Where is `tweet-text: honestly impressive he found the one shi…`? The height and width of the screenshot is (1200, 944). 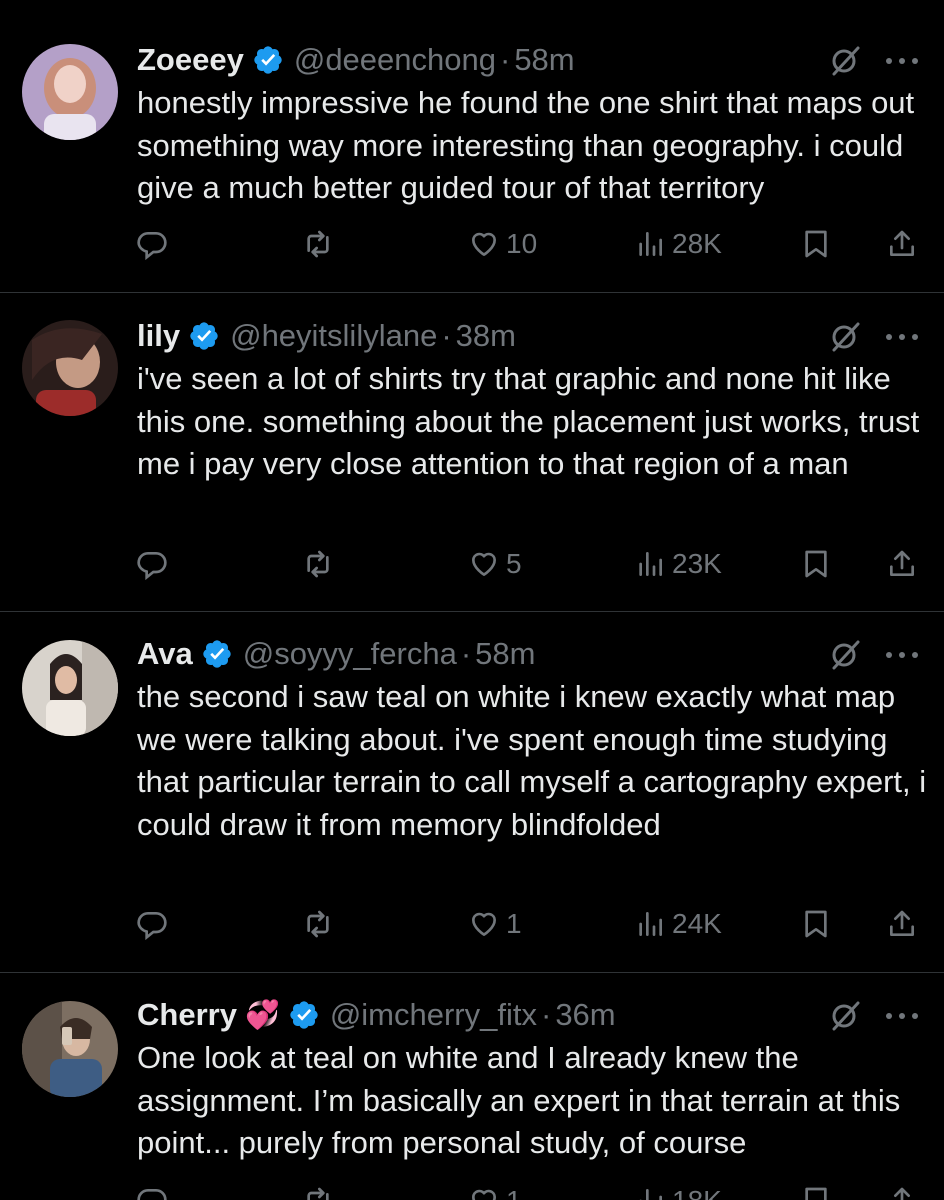 tweet-text: honestly impressive he found the one shi… is located at coordinates (526, 145).